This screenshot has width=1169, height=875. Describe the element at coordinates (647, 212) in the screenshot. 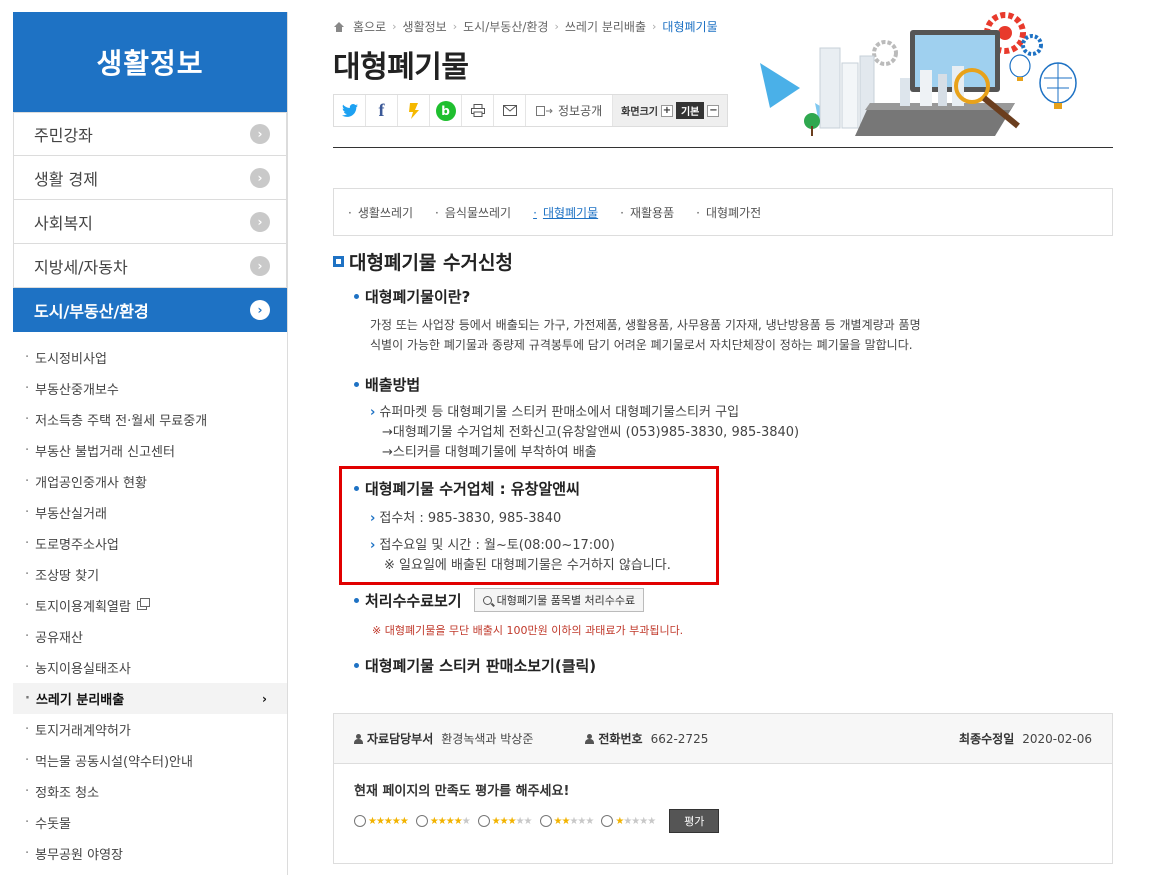

I see `tab-recyclables: 재활용품` at that location.